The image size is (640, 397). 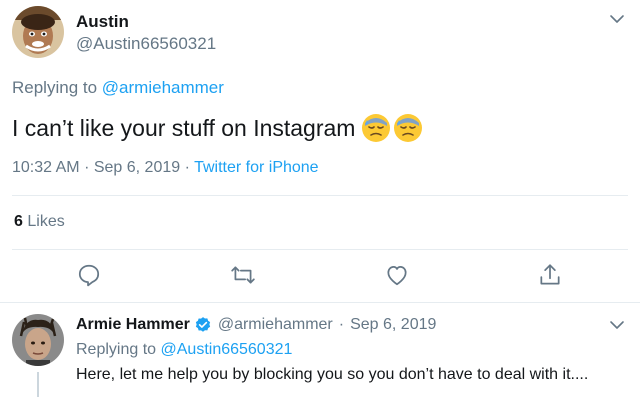 What do you see at coordinates (116, 349) in the screenshot?
I see `reply-replying-prefix: Replying to` at bounding box center [116, 349].